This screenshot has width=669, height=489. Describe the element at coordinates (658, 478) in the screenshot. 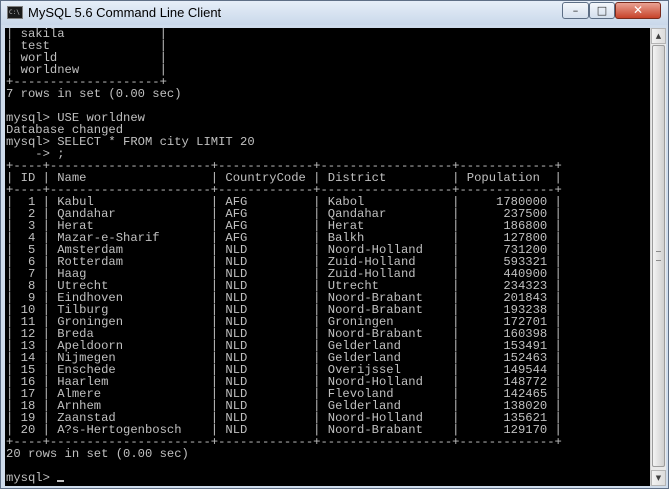

I see `scroll-down-arrow-icon: ▼` at that location.